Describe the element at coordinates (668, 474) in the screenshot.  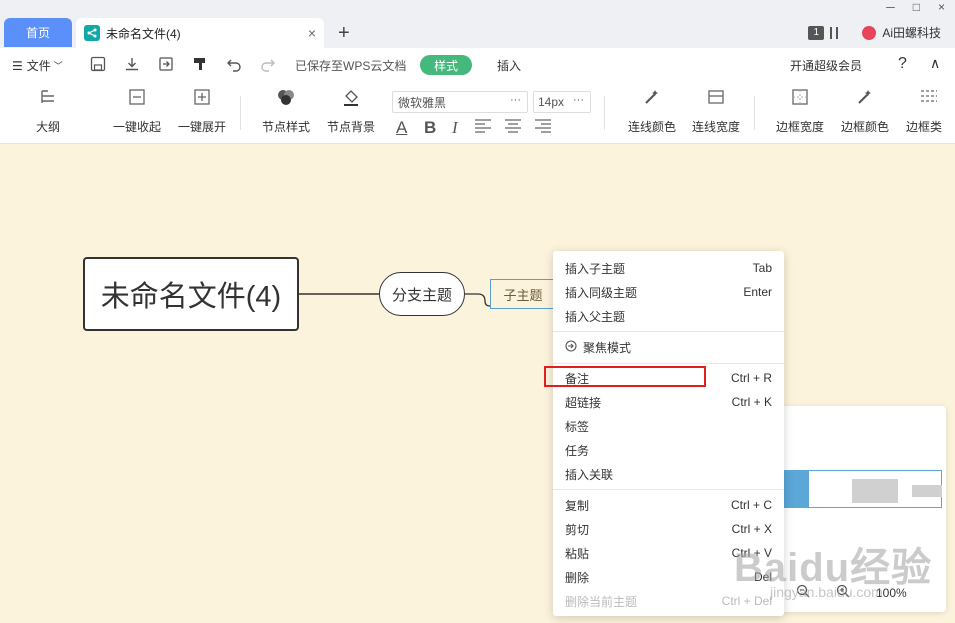
I see `menu-item-insert-relation: 插入关联` at that location.